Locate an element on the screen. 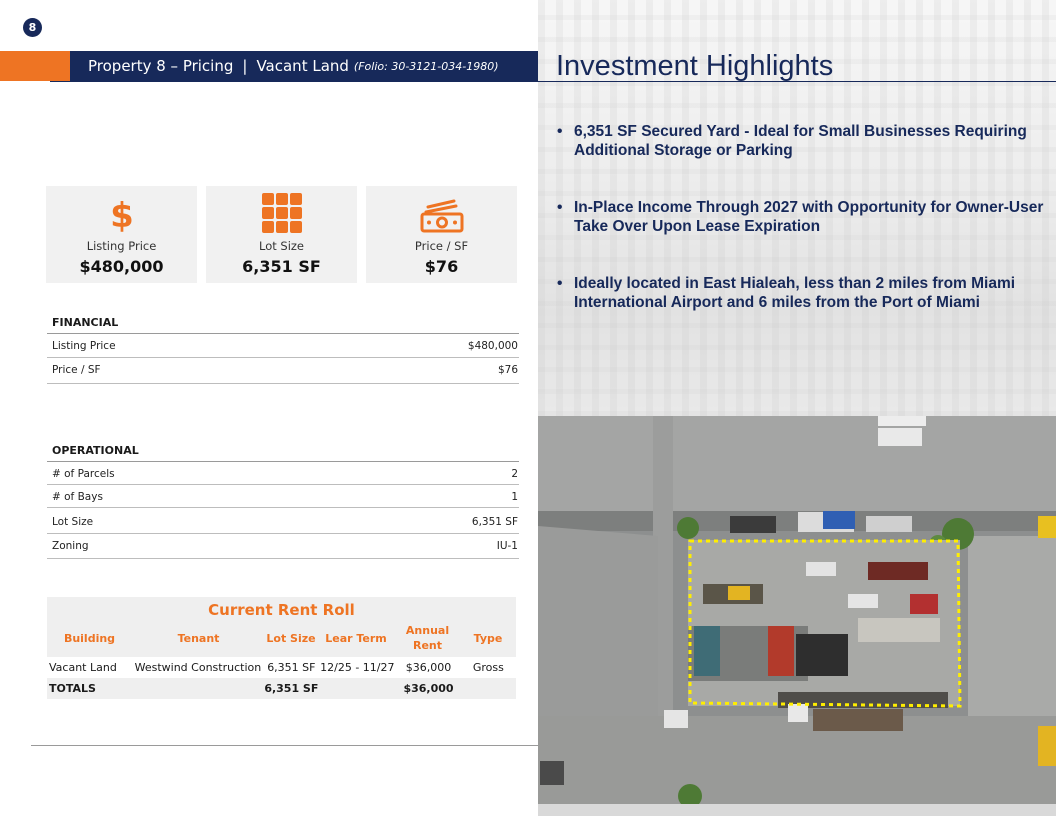 The width and height of the screenshot is (1056, 816). grid-icon is located at coordinates (281, 213).